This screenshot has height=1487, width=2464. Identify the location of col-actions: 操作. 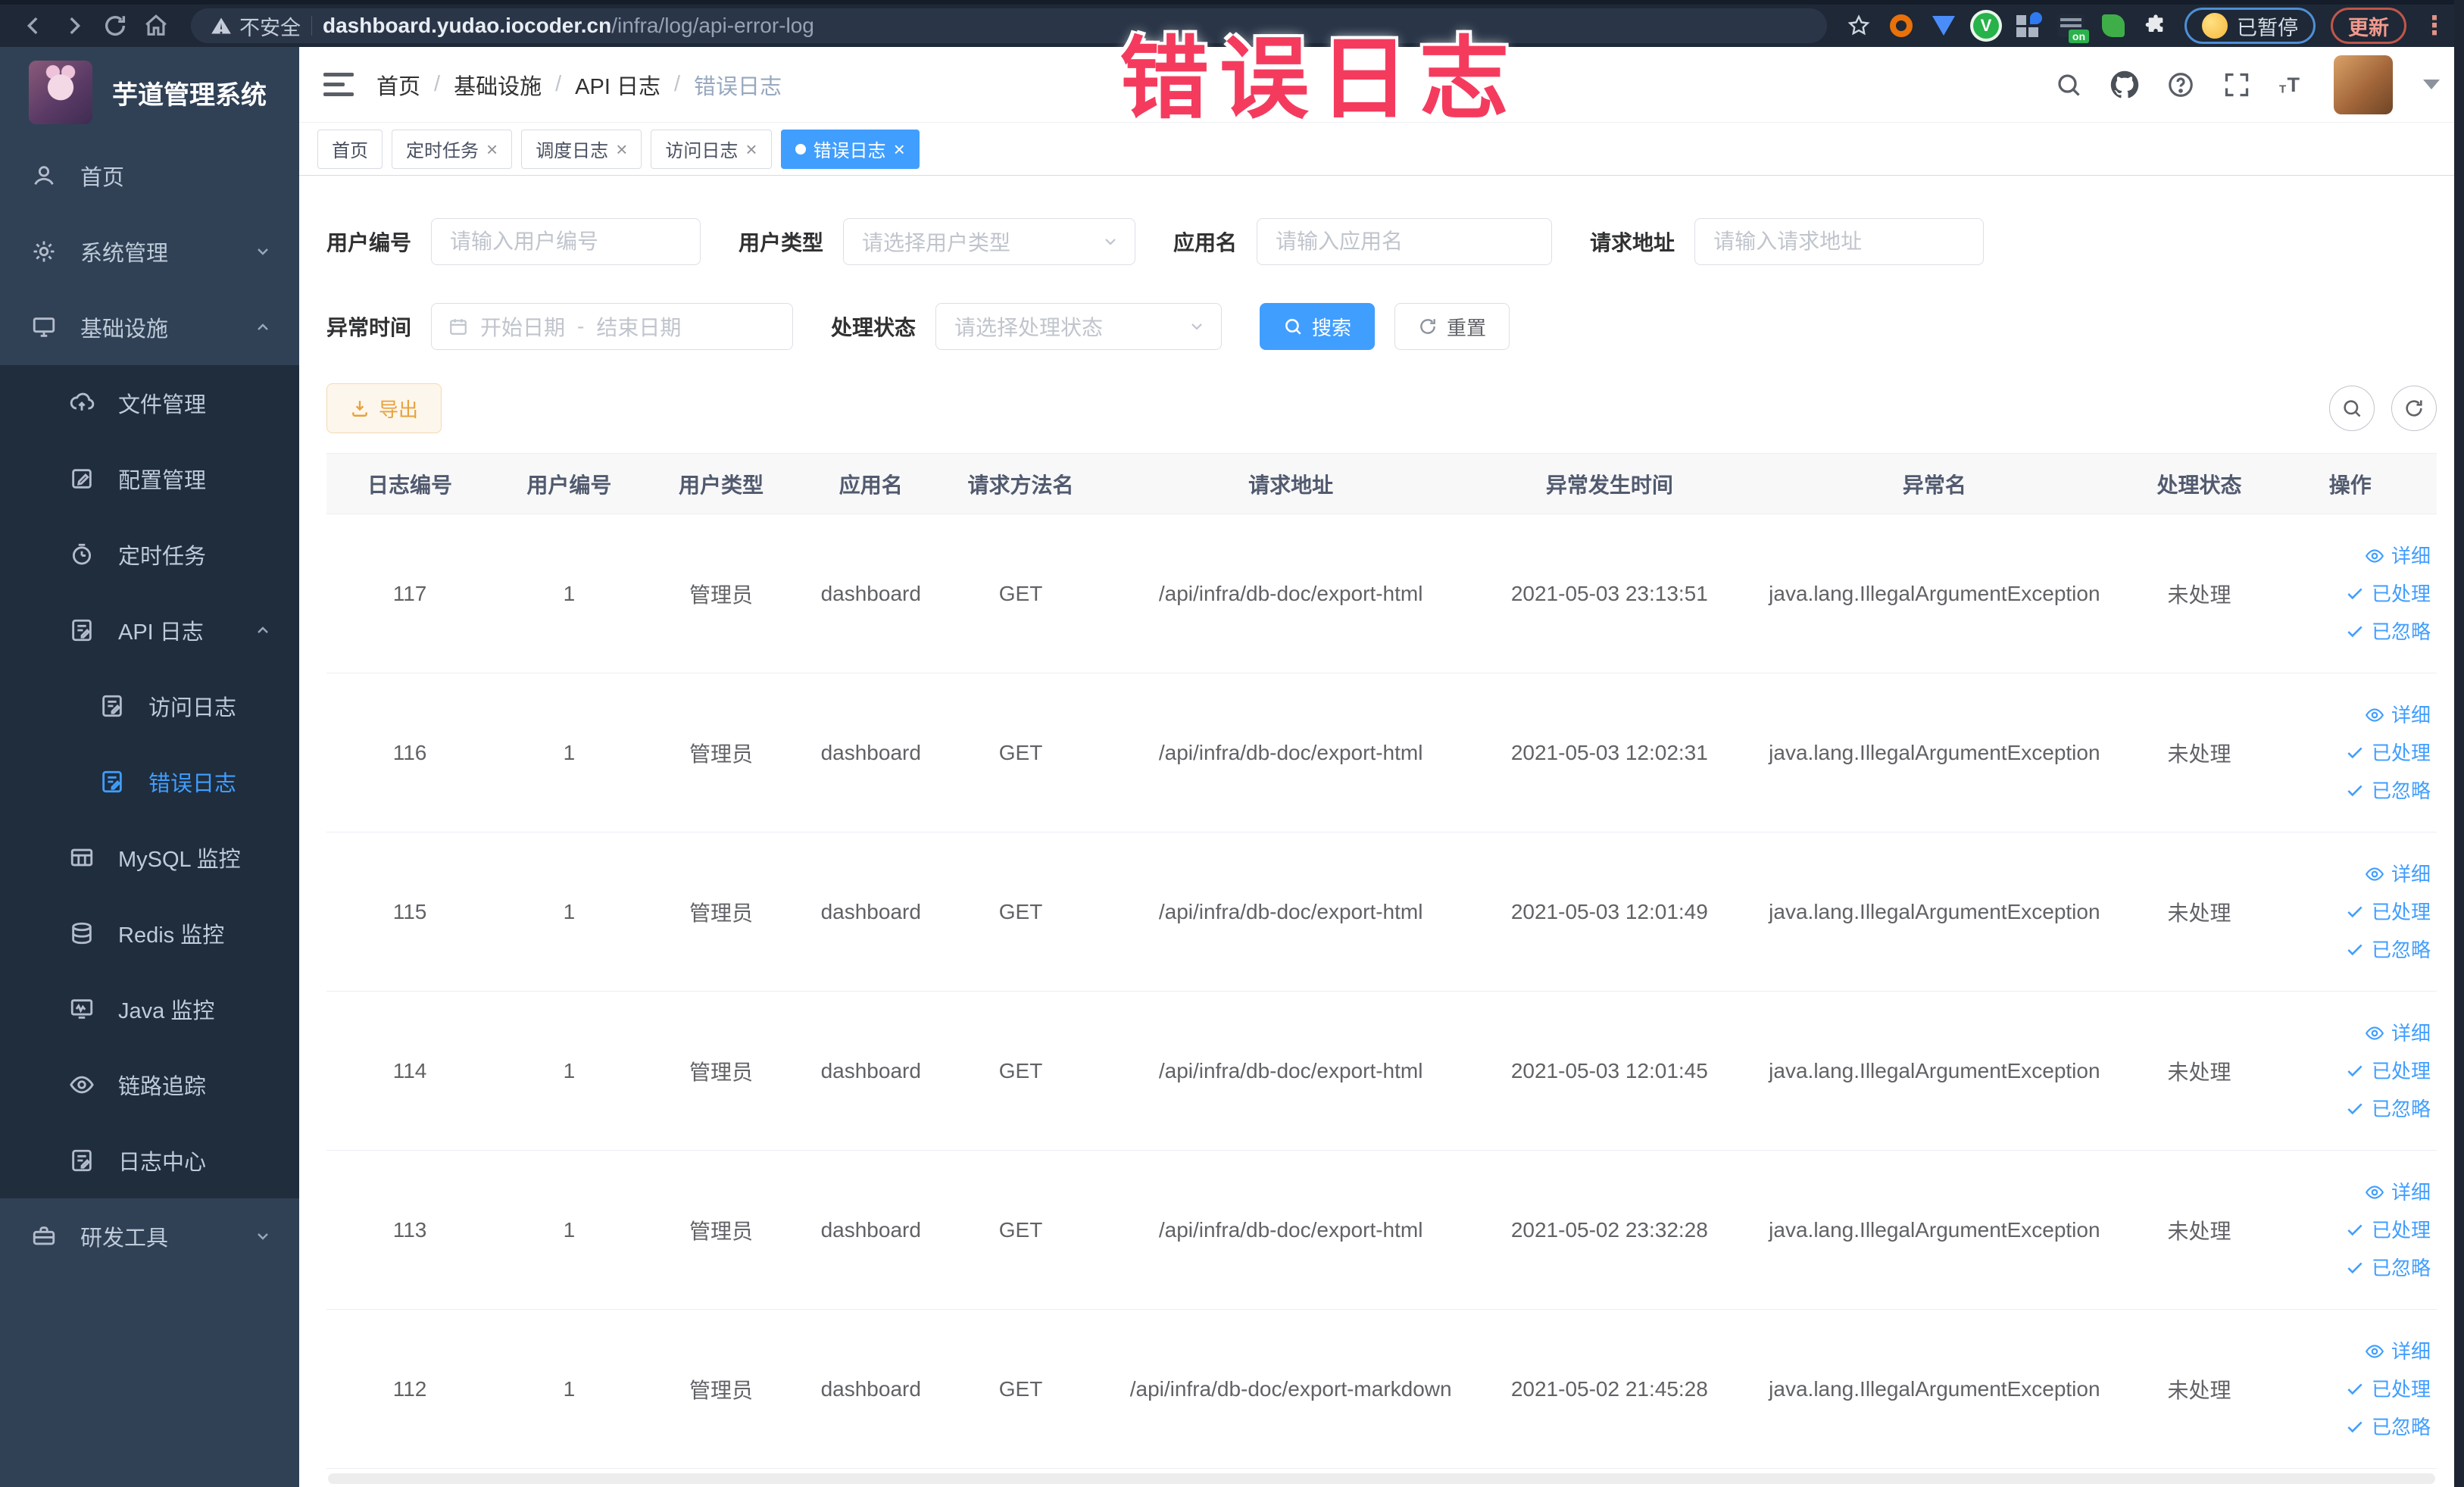
(2350, 483).